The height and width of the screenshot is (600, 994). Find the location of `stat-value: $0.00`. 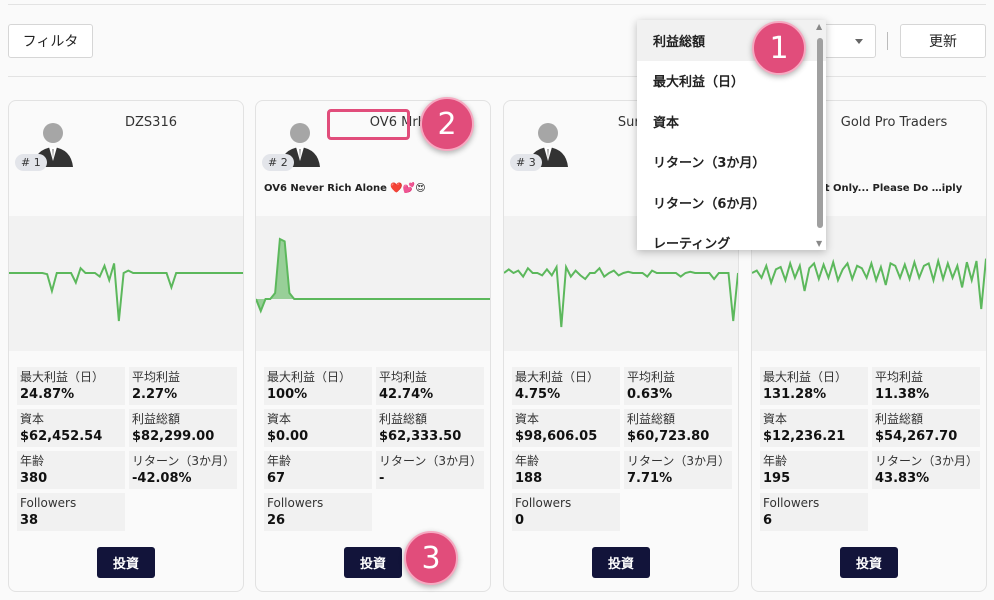

stat-value: $0.00 is located at coordinates (288, 436).